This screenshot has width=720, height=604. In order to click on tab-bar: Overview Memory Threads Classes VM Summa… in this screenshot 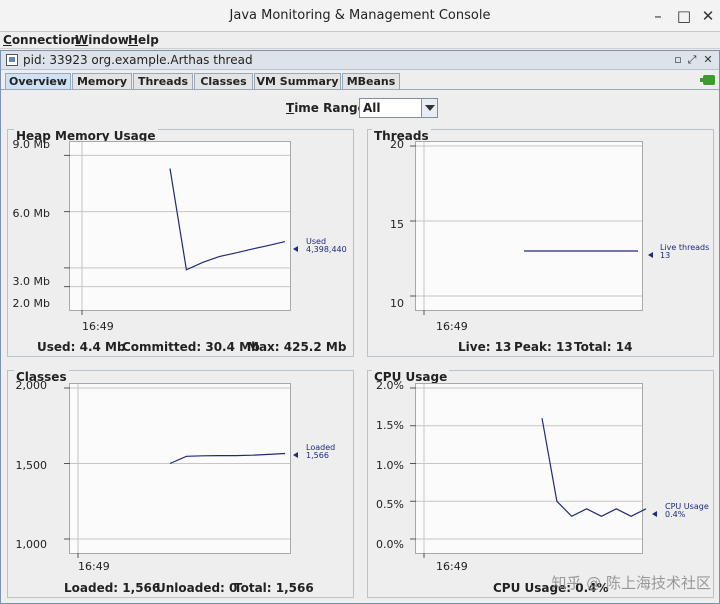, I will do `click(360, 80)`.